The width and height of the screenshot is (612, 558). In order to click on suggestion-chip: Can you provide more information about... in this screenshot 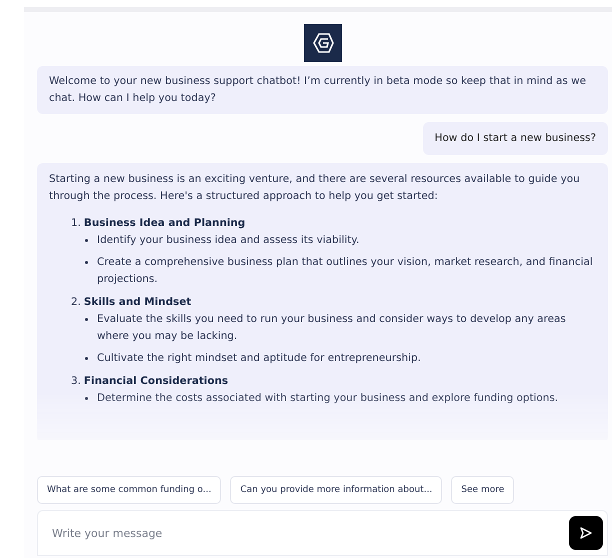, I will do `click(336, 490)`.